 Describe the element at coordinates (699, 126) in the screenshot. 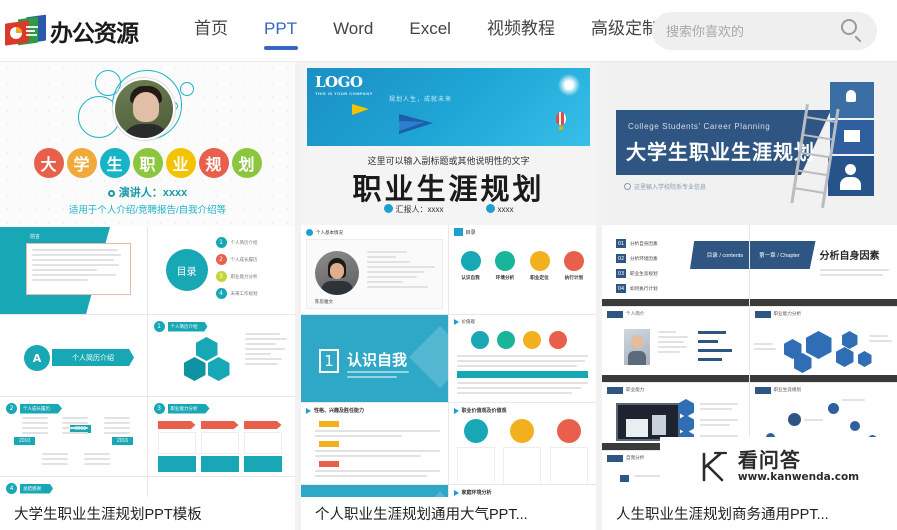

I see `cover-en-title: College Students' Career Planning` at that location.